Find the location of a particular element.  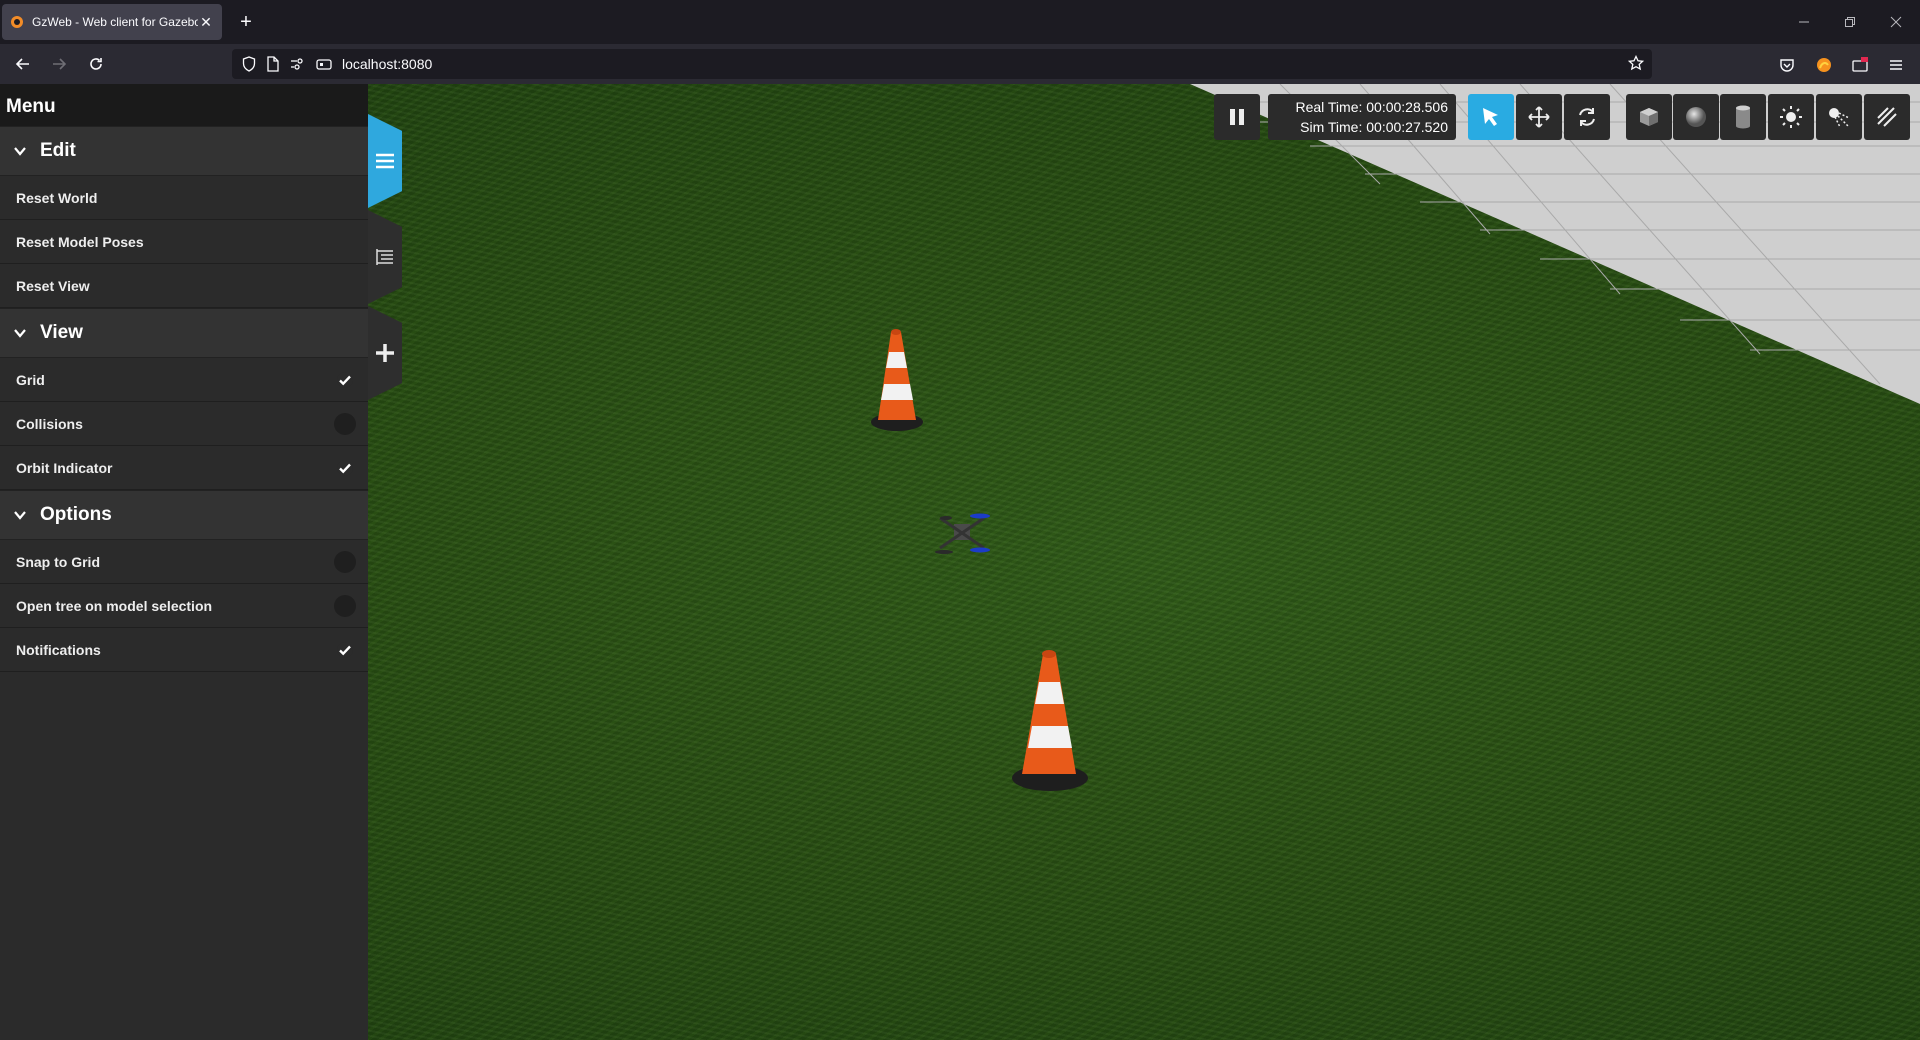

menu-item-reset-world: Reset World is located at coordinates (184, 198).